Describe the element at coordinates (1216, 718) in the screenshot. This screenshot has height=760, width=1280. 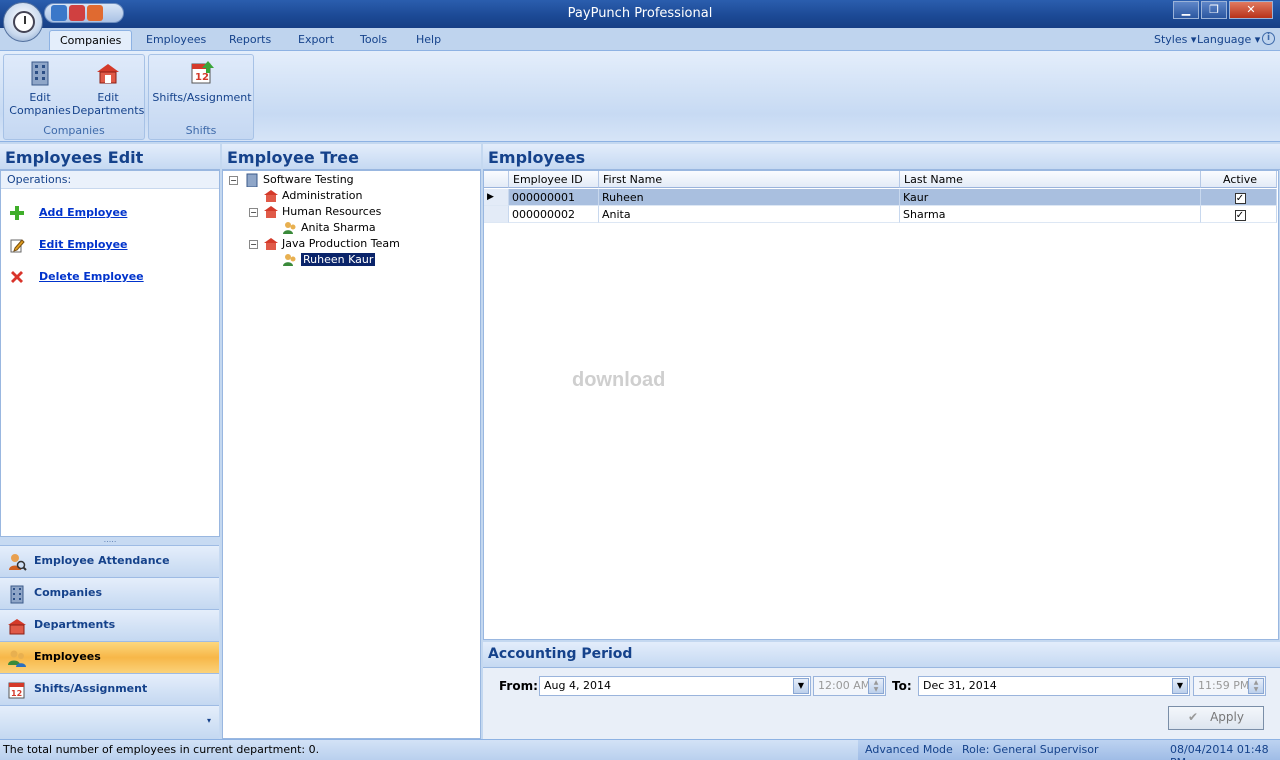
I see `apply-button: ✔ Apply` at that location.